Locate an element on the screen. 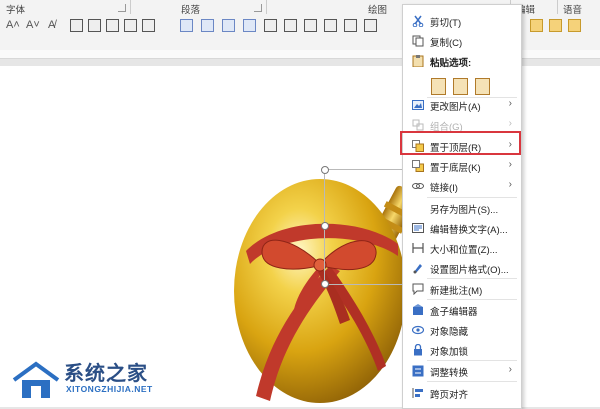 Image resolution: width=600 pixels, height=409 pixels. align-center-icon is located at coordinates (94, 25).